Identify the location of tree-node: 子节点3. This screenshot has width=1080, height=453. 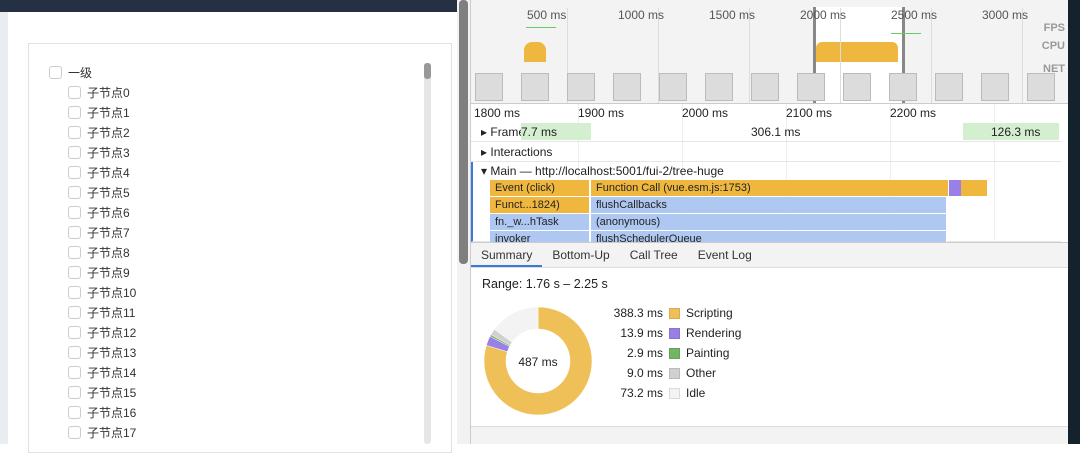
(99, 152).